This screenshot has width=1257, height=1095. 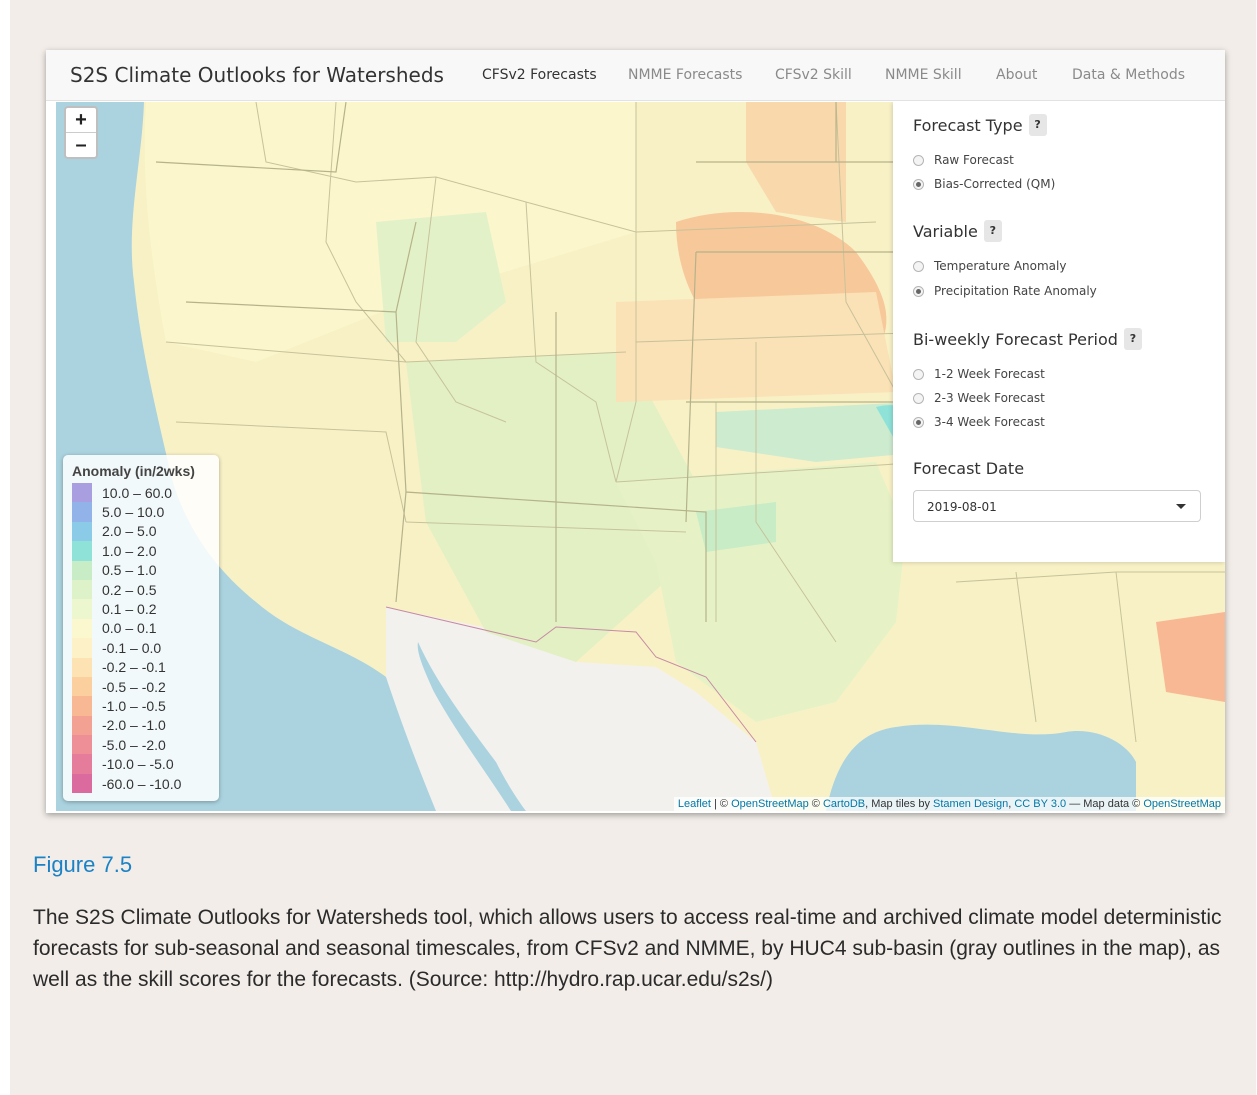 What do you see at coordinates (992, 231) in the screenshot?
I see `variable-help-button: ?` at bounding box center [992, 231].